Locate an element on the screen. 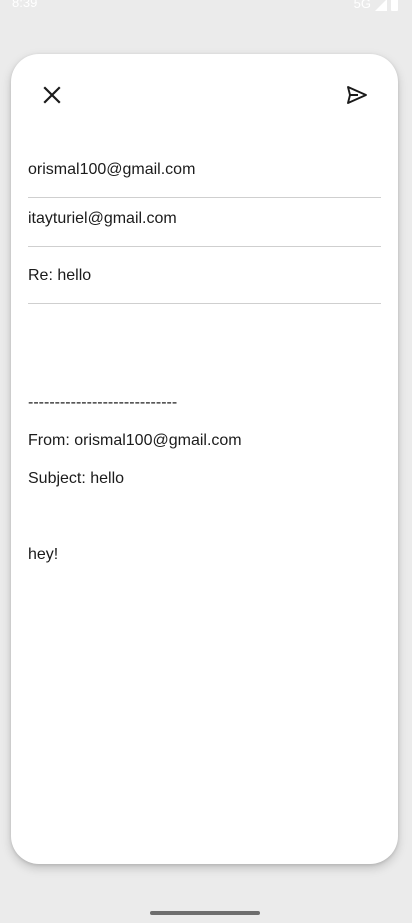 The height and width of the screenshot is (923, 412). status-icons: 5G is located at coordinates (376, 5).